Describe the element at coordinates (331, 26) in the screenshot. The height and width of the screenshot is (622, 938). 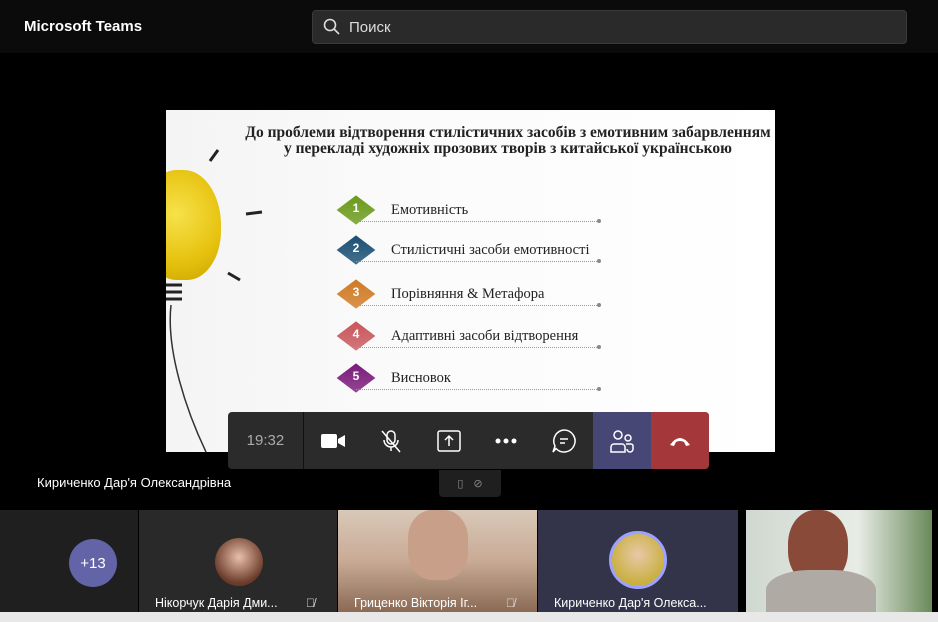
I see `search-icon` at that location.